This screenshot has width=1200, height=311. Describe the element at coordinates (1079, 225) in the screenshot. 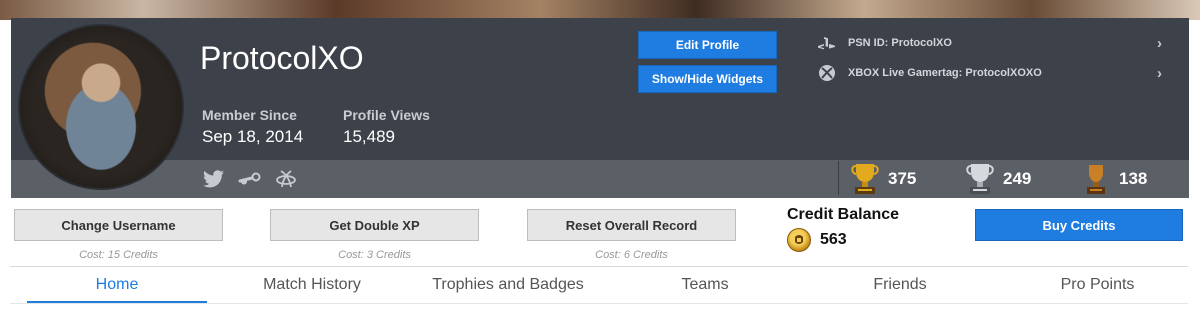

I see `buy-credits-button: Buy Credits` at that location.